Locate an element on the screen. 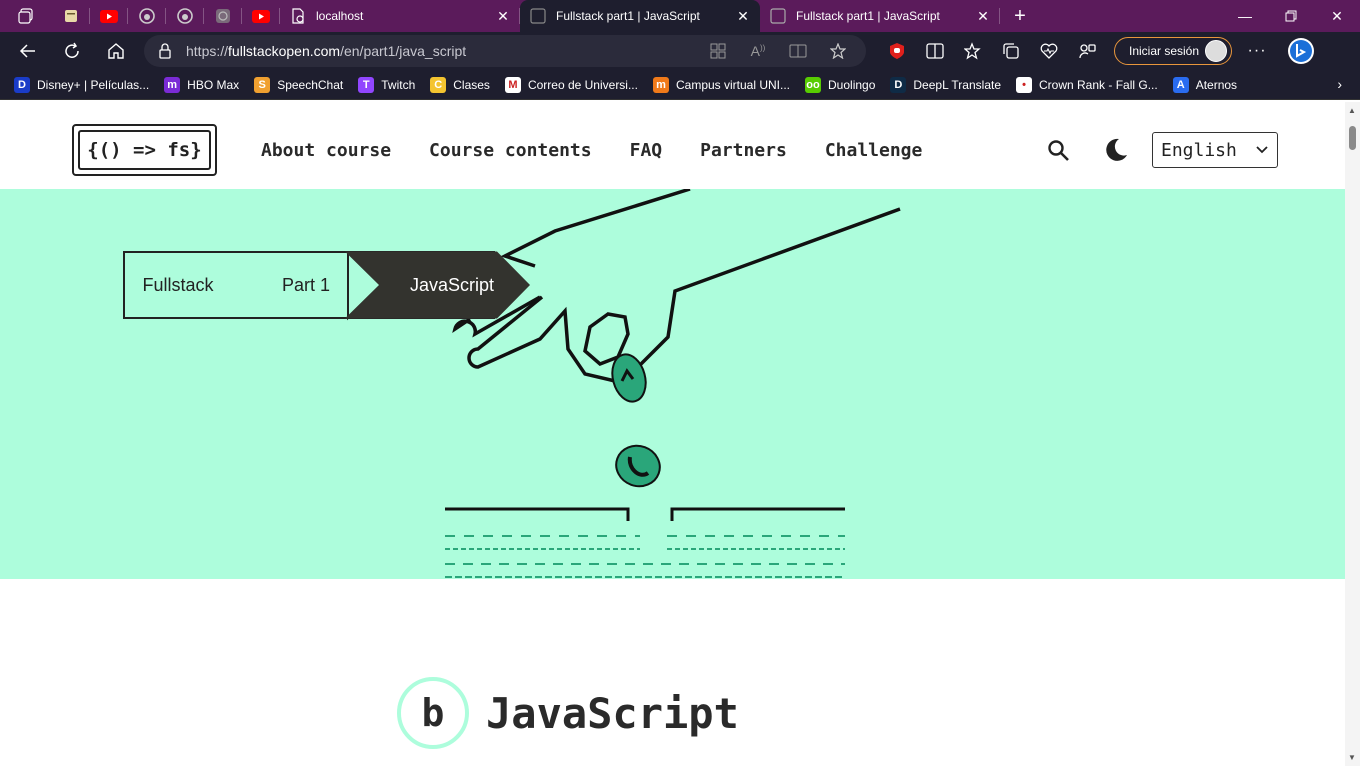 Image resolution: width=1360 pixels, height=766 pixels. tab-fullstack-active: Fullstack part1 | JavaScript ✕ is located at coordinates (640, 16).